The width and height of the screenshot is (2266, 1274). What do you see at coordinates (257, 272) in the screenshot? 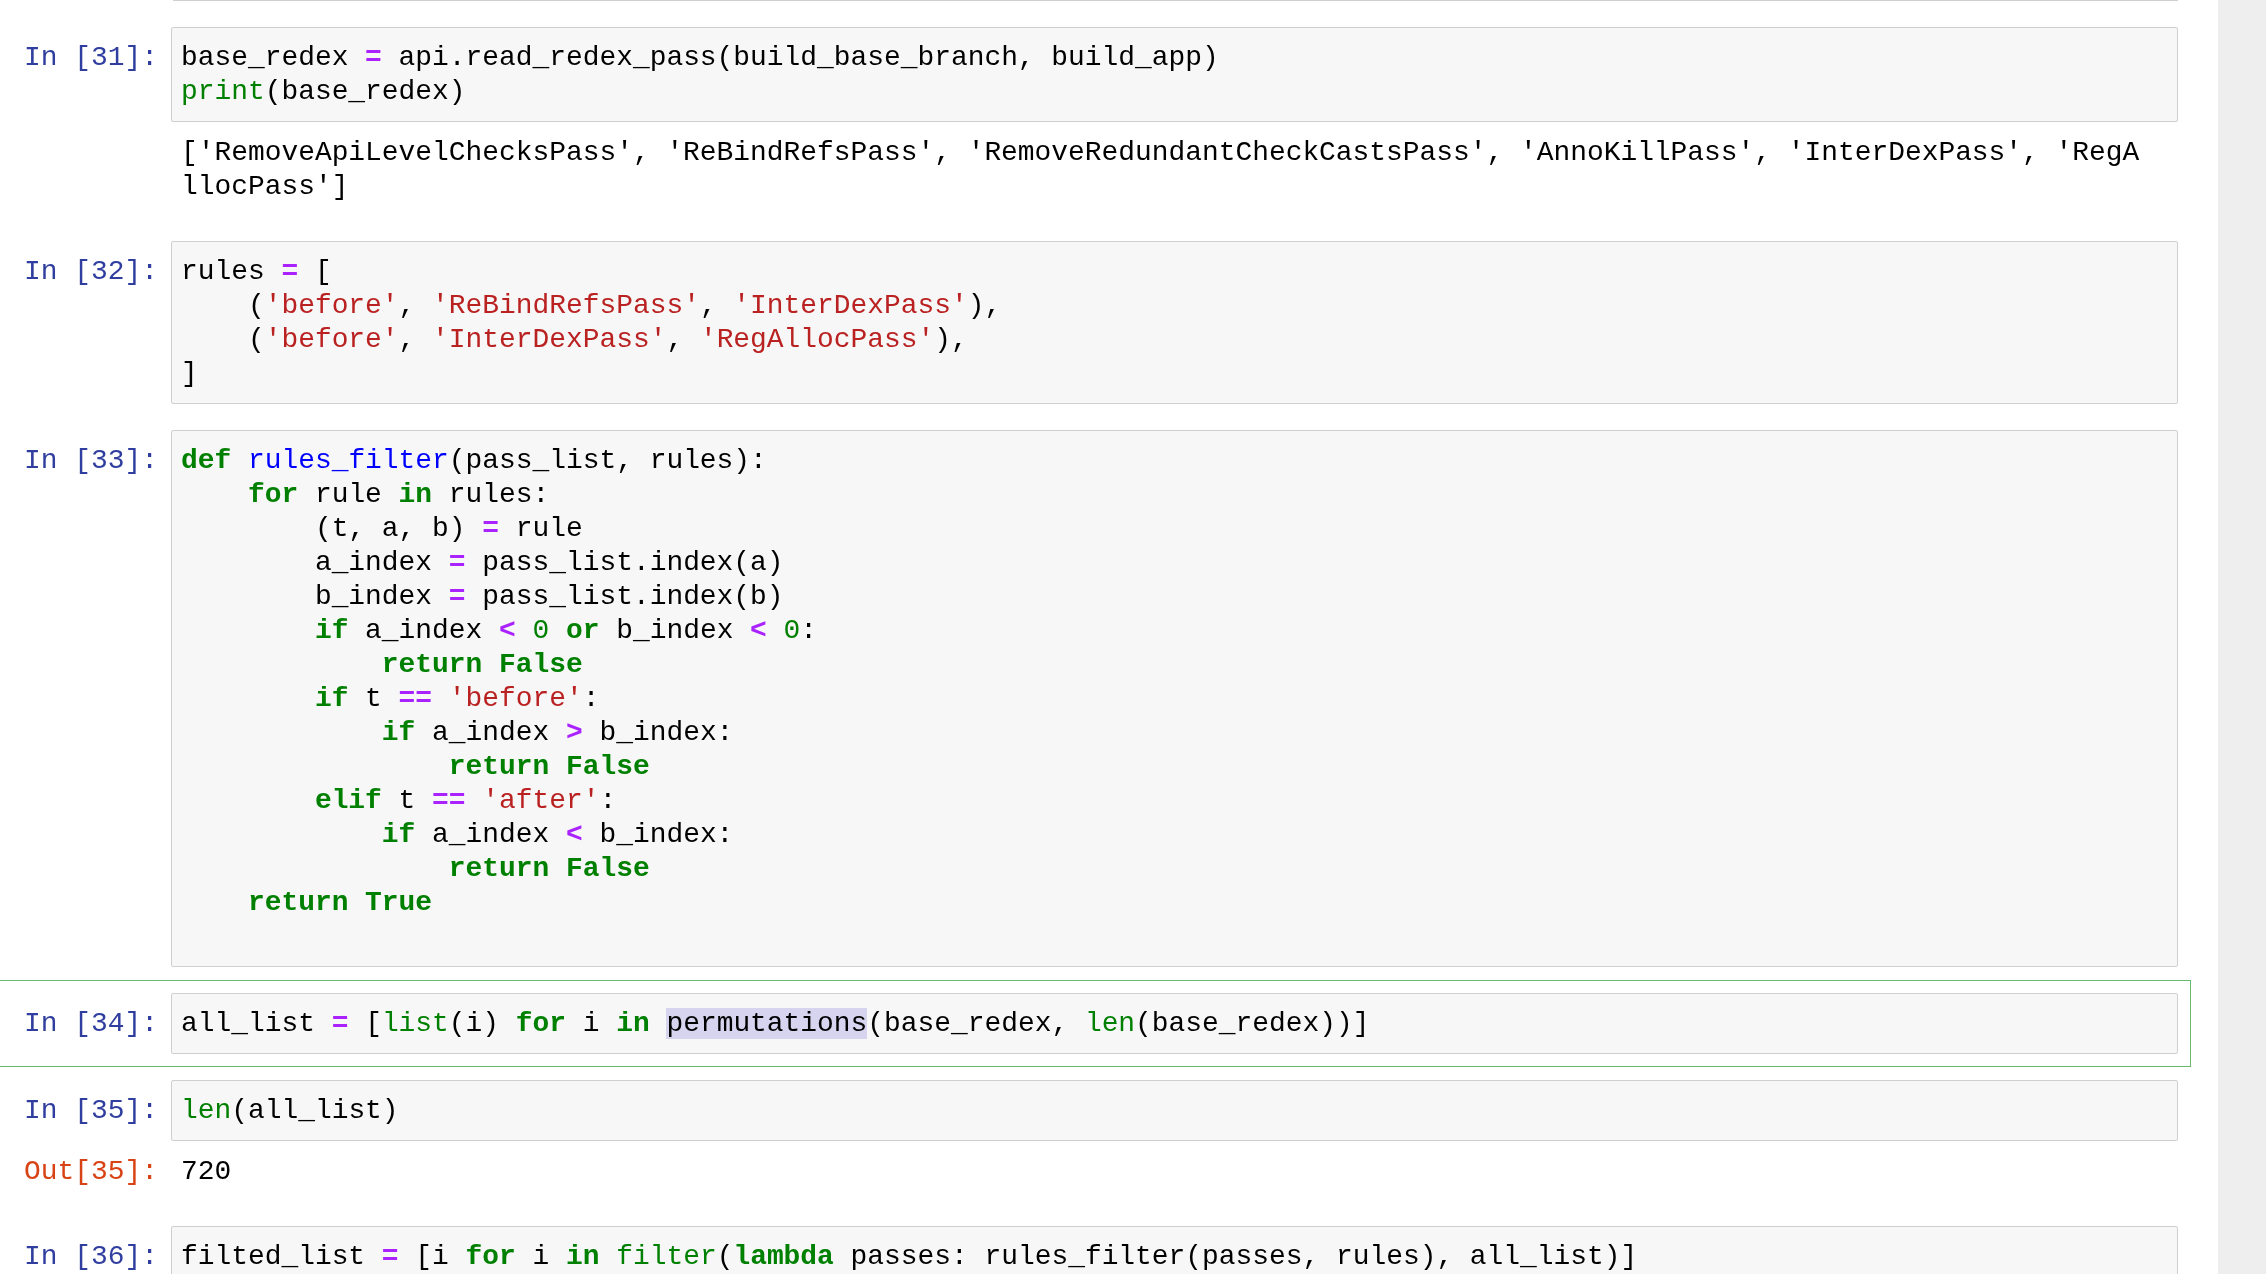
I see `code-line: rules = [` at bounding box center [257, 272].